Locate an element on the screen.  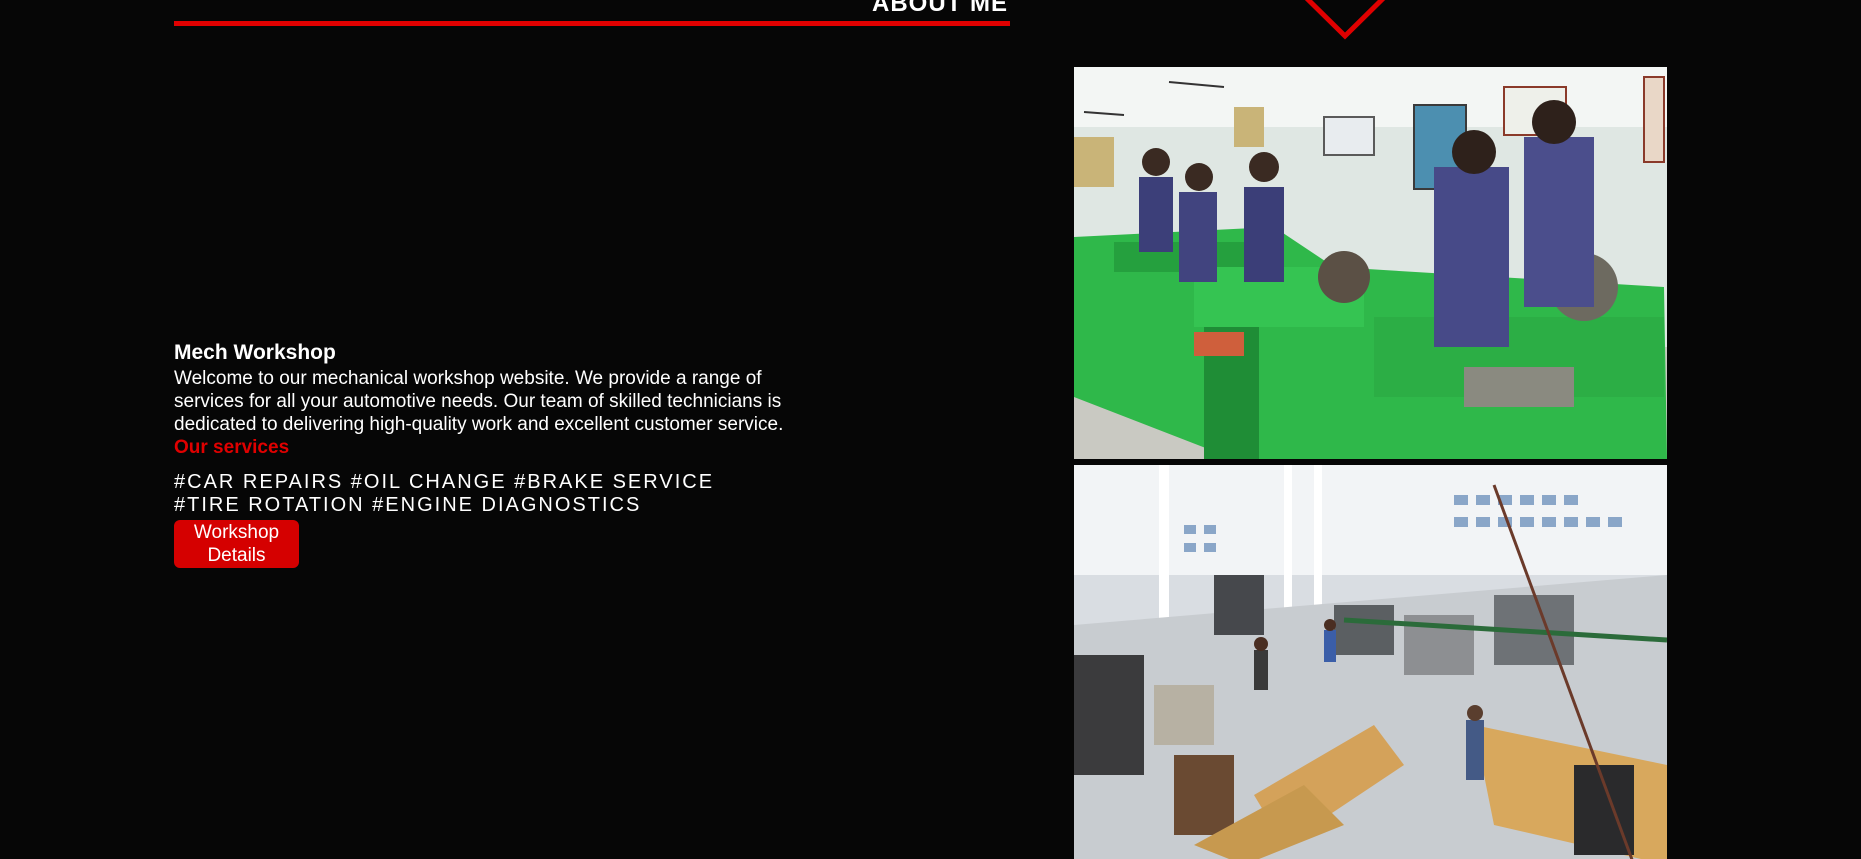
service-tag: #ENGINE DIAGNOSTICS is located at coordinates (507, 505).